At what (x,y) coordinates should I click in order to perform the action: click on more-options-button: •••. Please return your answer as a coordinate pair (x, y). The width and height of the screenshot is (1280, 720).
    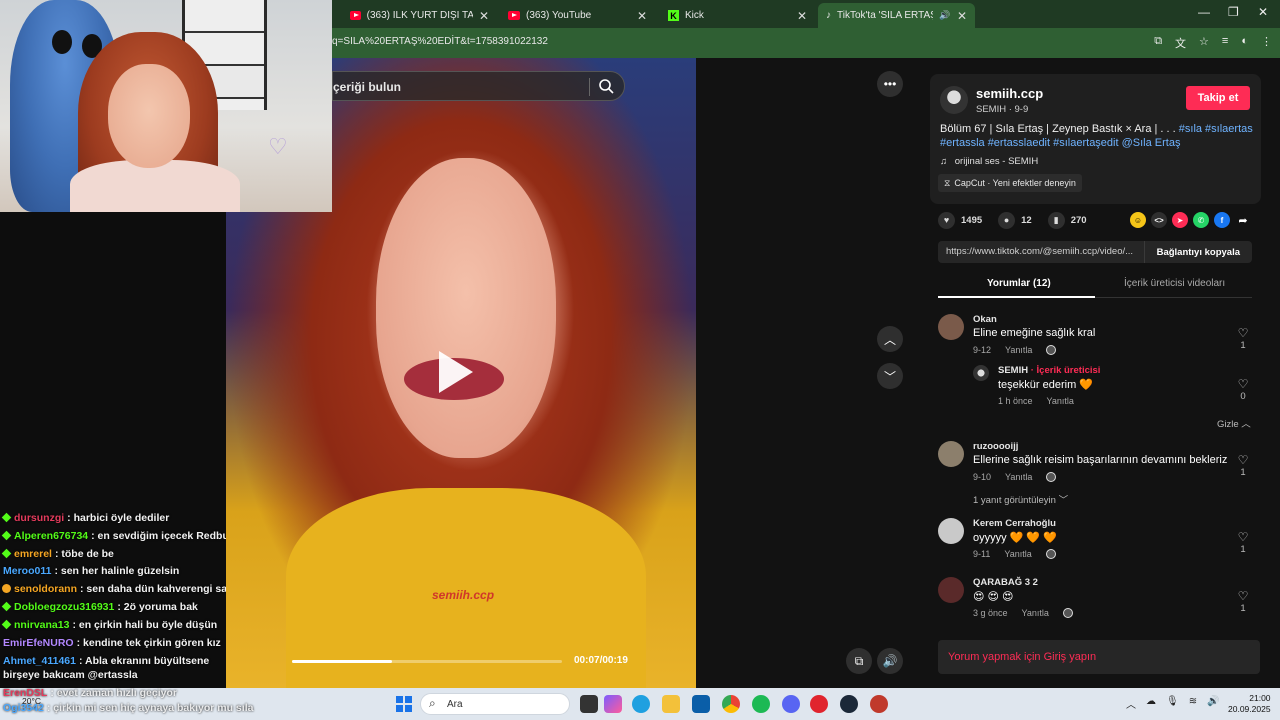
    Looking at the image, I should click on (890, 84).